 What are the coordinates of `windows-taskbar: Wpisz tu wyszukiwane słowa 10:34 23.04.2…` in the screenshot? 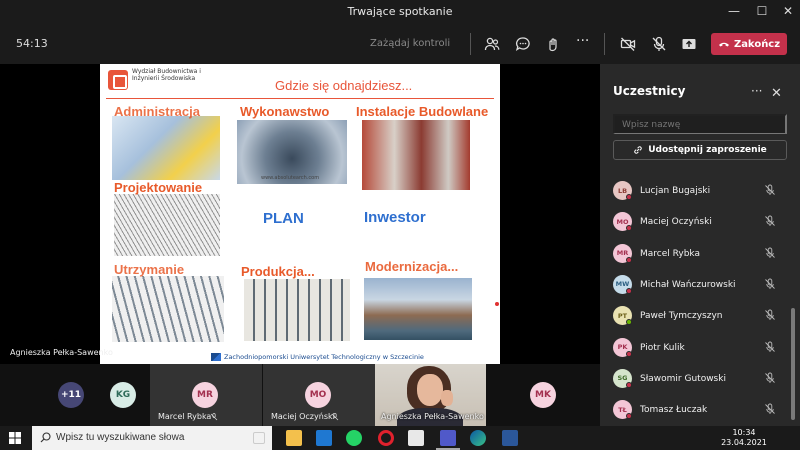 It's located at (400, 438).